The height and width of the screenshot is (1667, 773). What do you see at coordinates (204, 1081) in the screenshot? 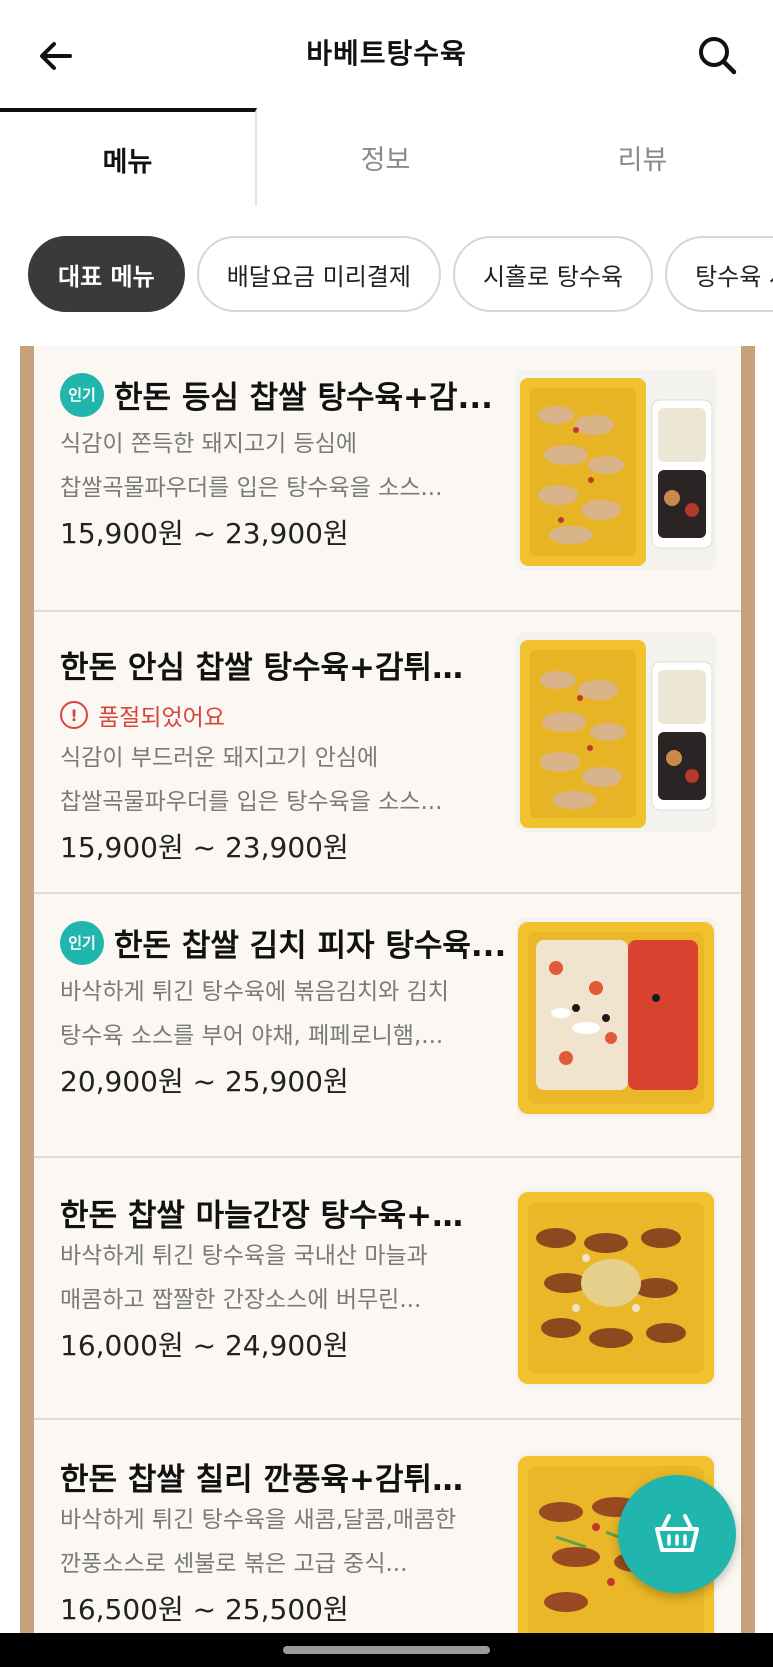
I see `menu-item-price: 20,900원 ~ 25,900원` at bounding box center [204, 1081].